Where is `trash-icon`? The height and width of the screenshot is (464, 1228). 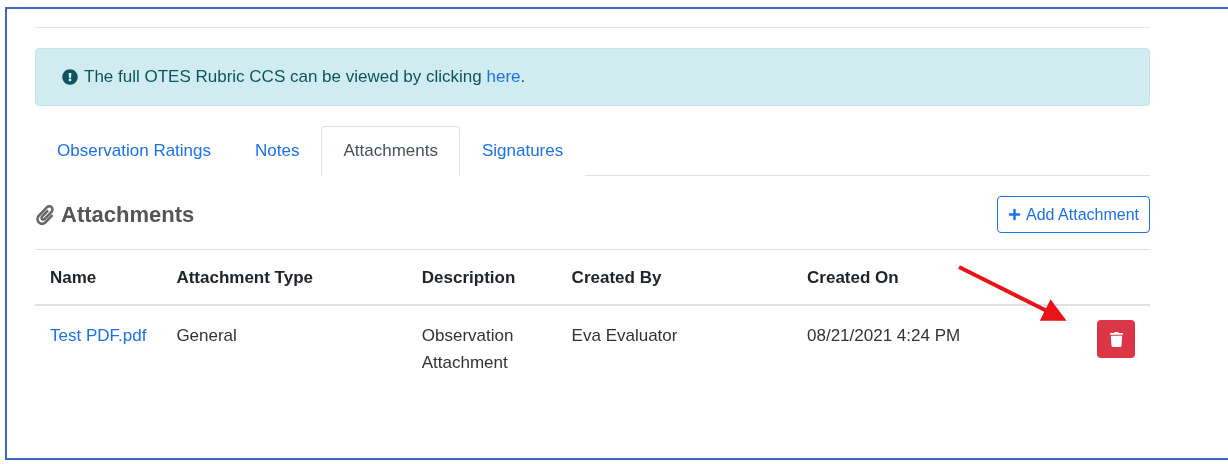 trash-icon is located at coordinates (1116, 339).